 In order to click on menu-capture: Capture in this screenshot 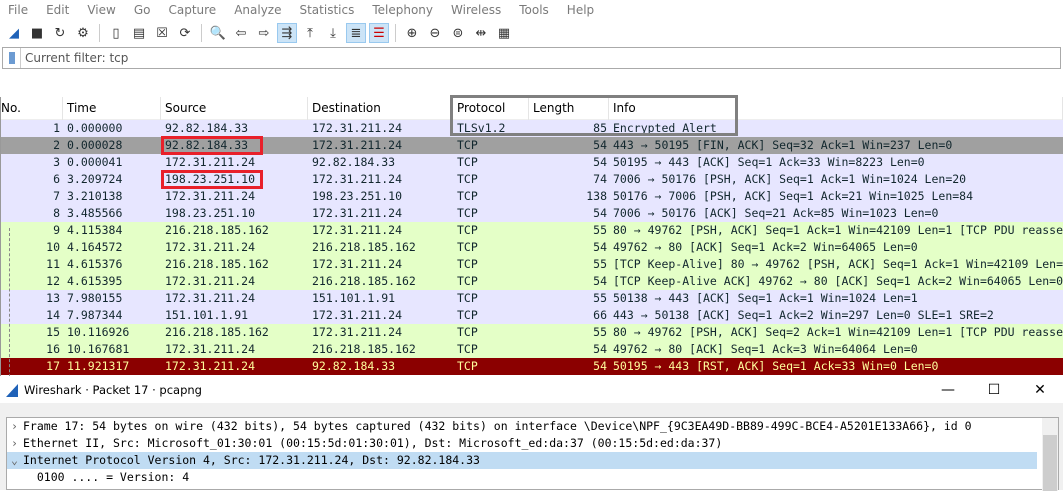, I will do `click(192, 10)`.